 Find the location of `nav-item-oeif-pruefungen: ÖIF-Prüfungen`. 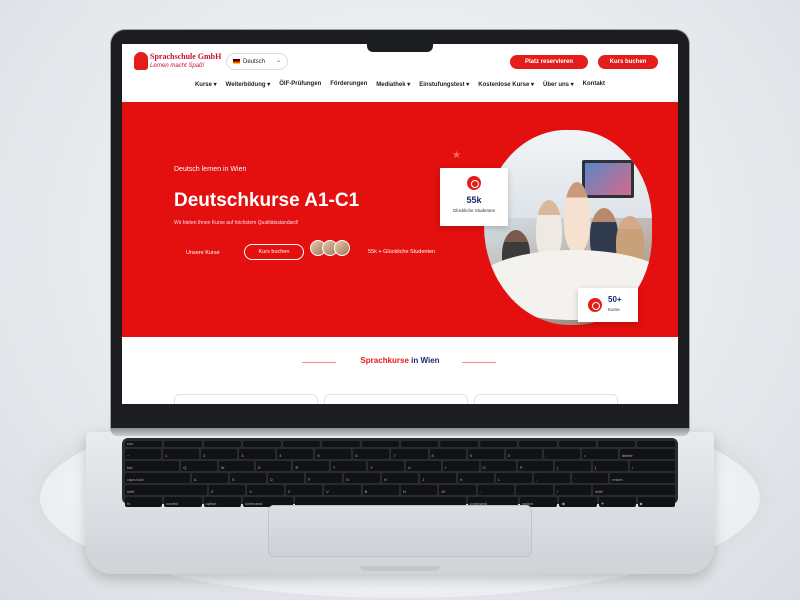

nav-item-oeif-pruefungen: ÖIF-Prüfungen is located at coordinates (300, 84).